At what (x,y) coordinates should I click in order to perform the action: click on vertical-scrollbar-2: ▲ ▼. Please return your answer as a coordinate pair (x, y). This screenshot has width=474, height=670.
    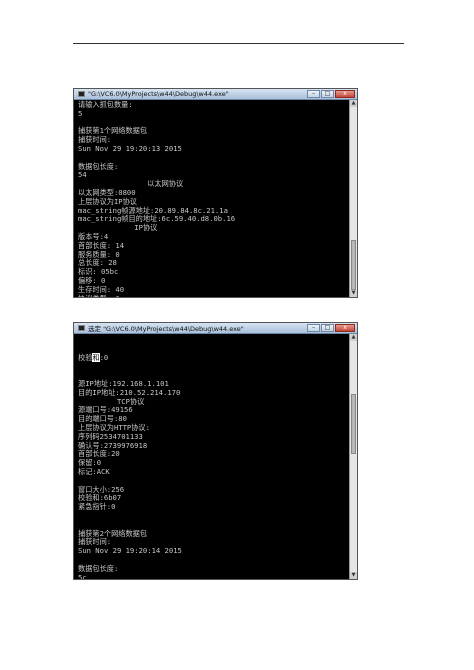
    Looking at the image, I should click on (353, 456).